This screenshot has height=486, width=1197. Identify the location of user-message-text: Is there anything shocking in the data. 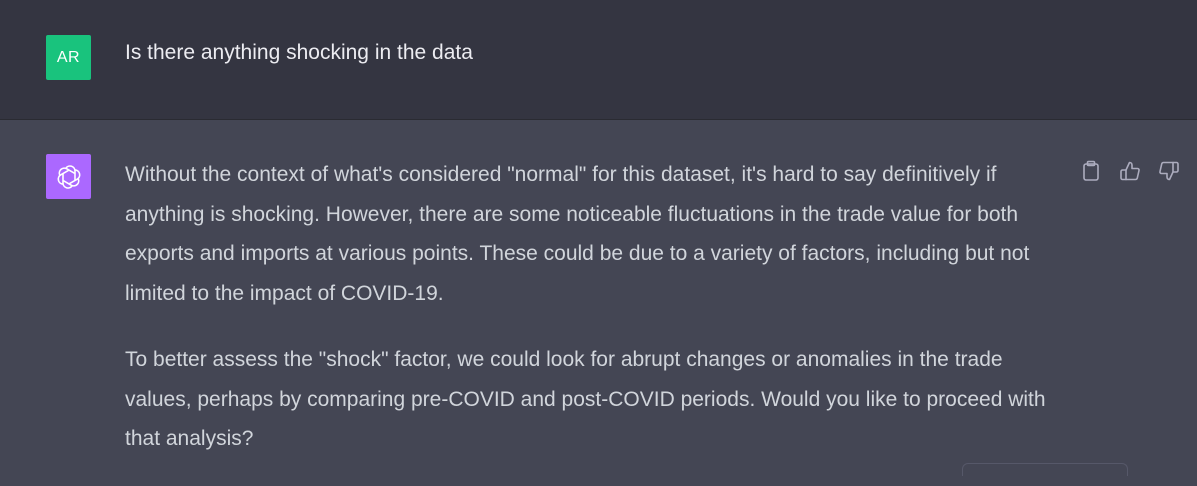
(299, 52).